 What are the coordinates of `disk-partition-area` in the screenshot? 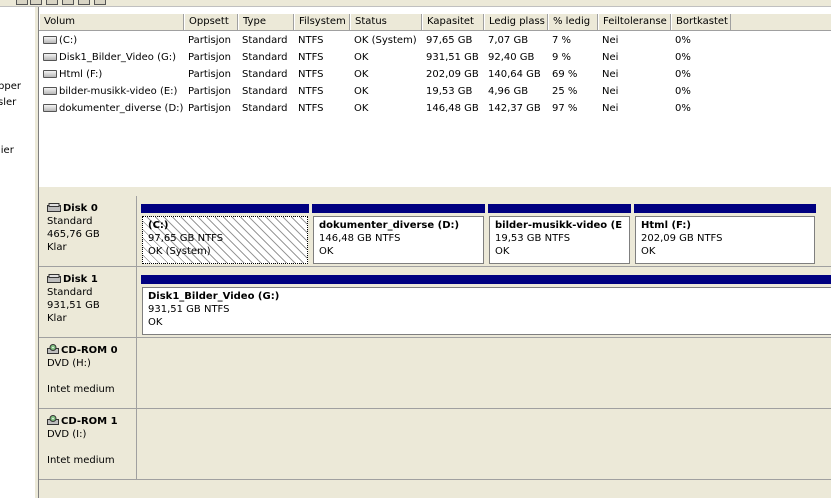 It's located at (484, 373).